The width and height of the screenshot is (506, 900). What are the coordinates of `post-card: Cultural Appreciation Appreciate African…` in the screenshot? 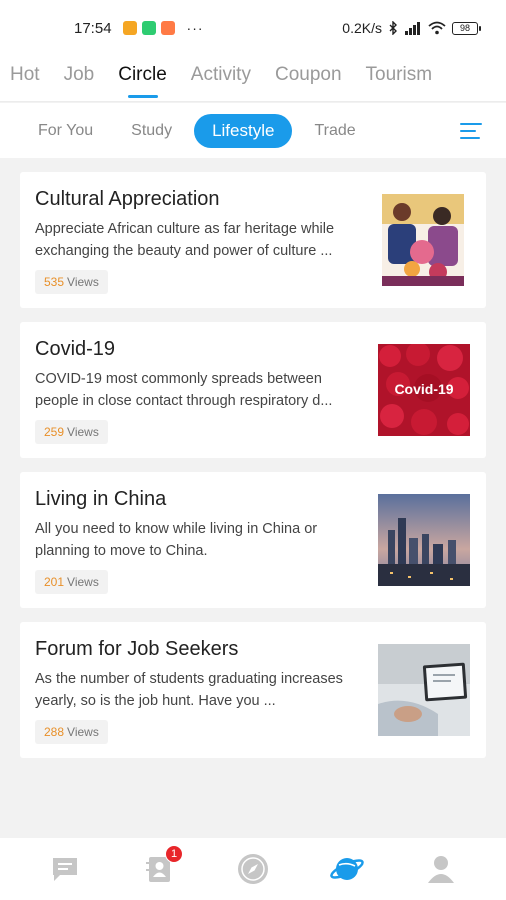 It's located at (253, 240).